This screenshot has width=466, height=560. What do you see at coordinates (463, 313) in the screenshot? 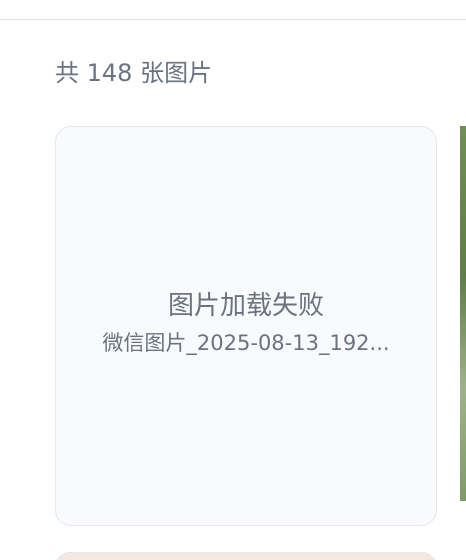
I see `next-image-card-thumbnail` at bounding box center [463, 313].